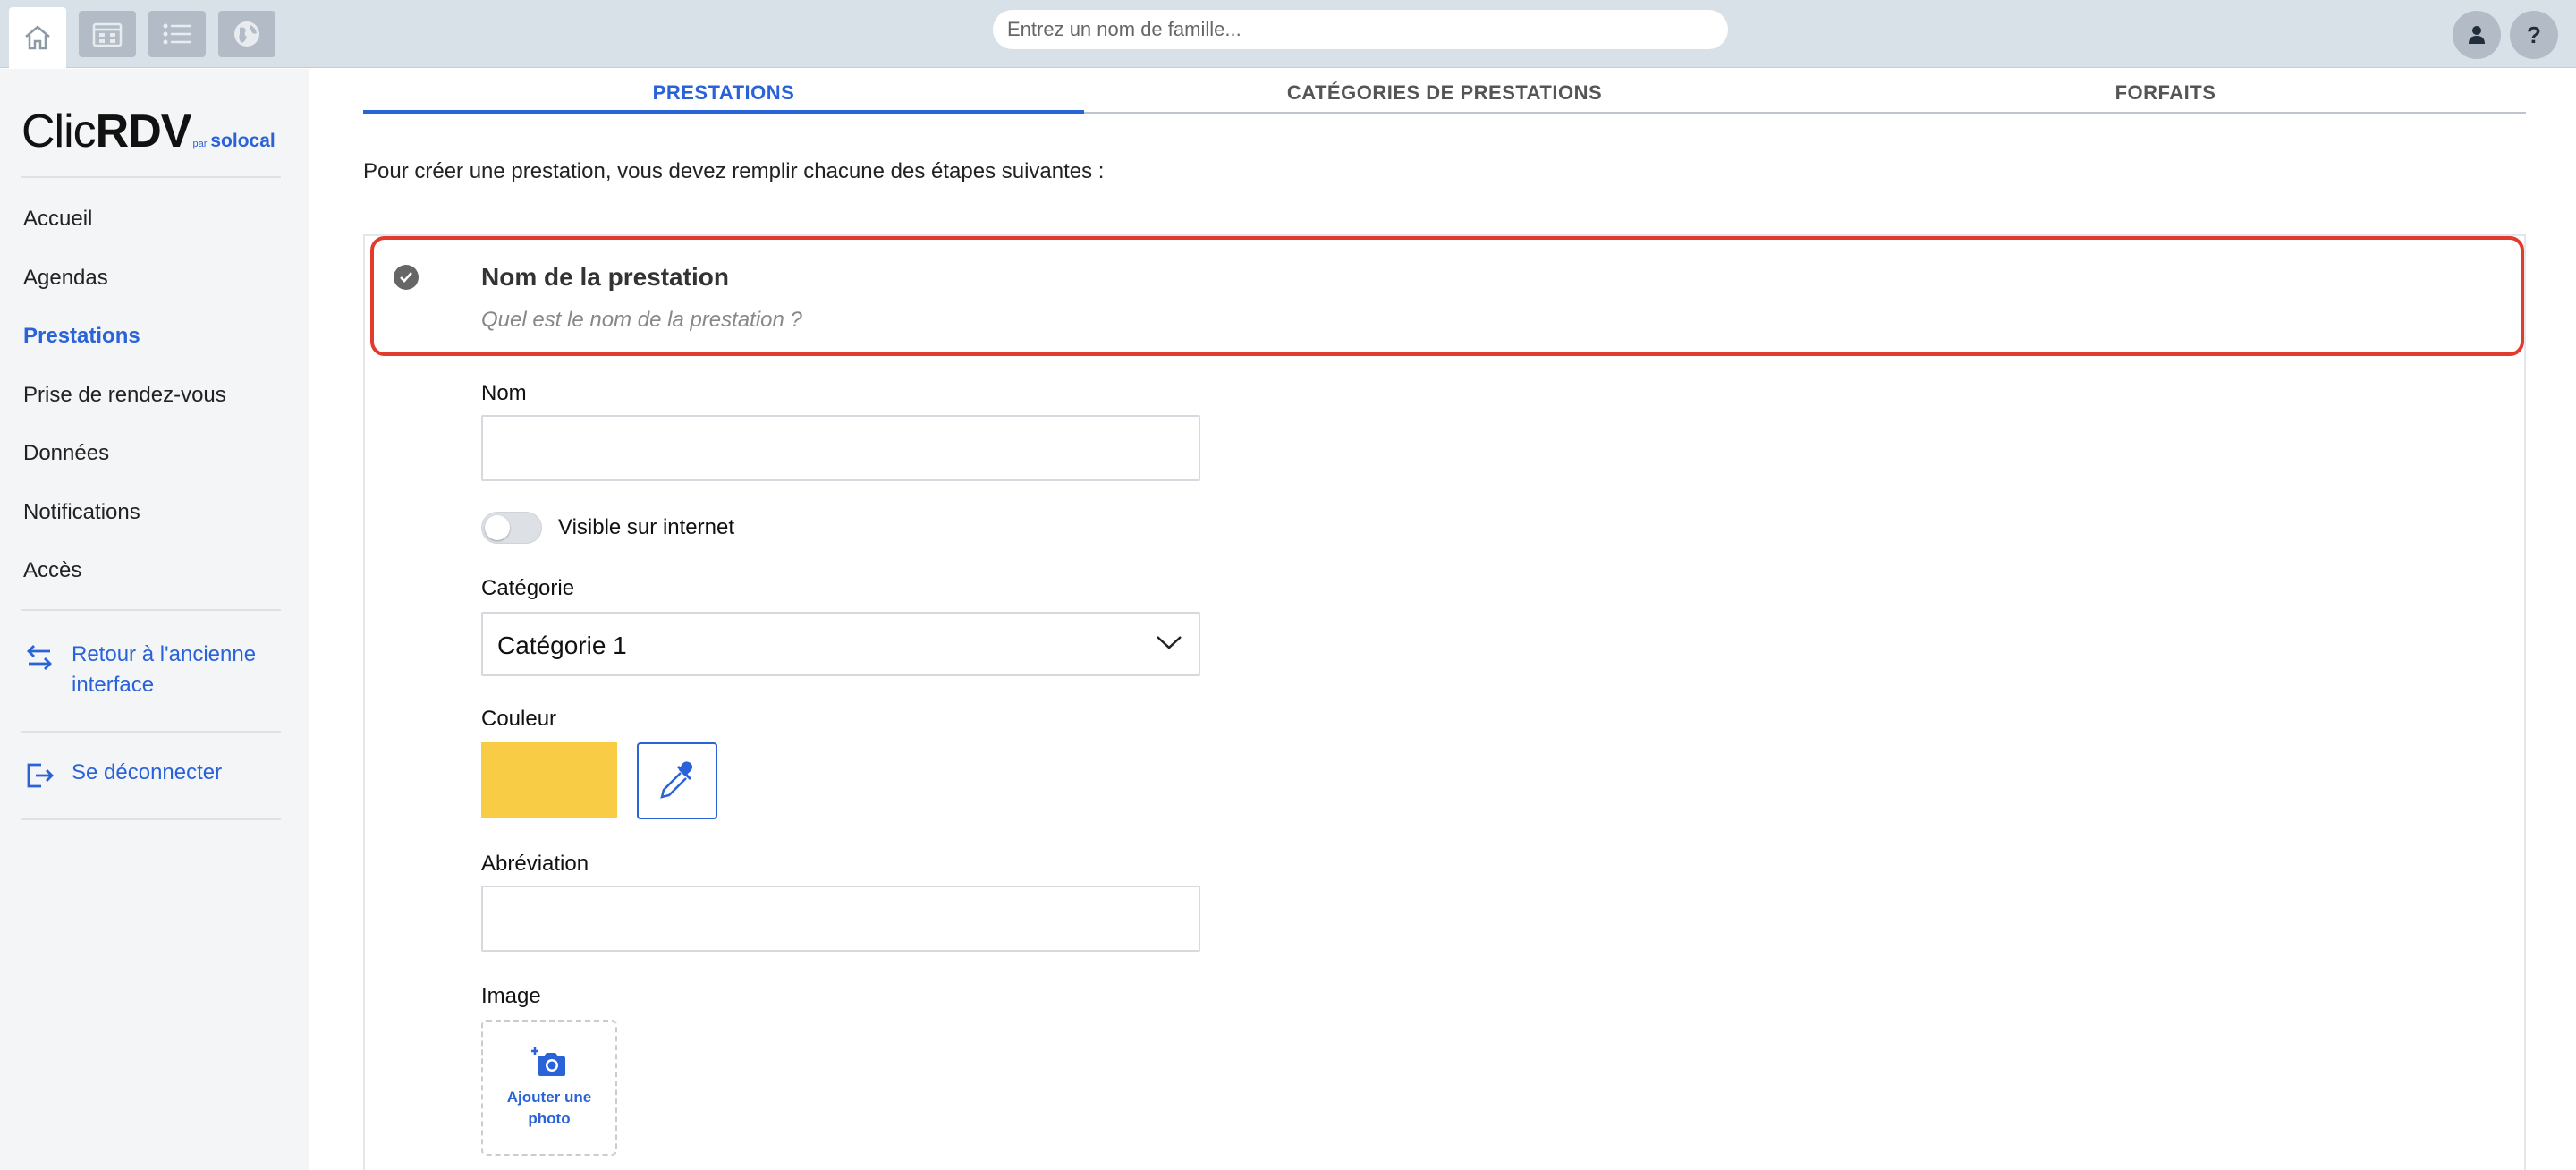  Describe the element at coordinates (40, 775) in the screenshot. I see `logout-icon` at that location.